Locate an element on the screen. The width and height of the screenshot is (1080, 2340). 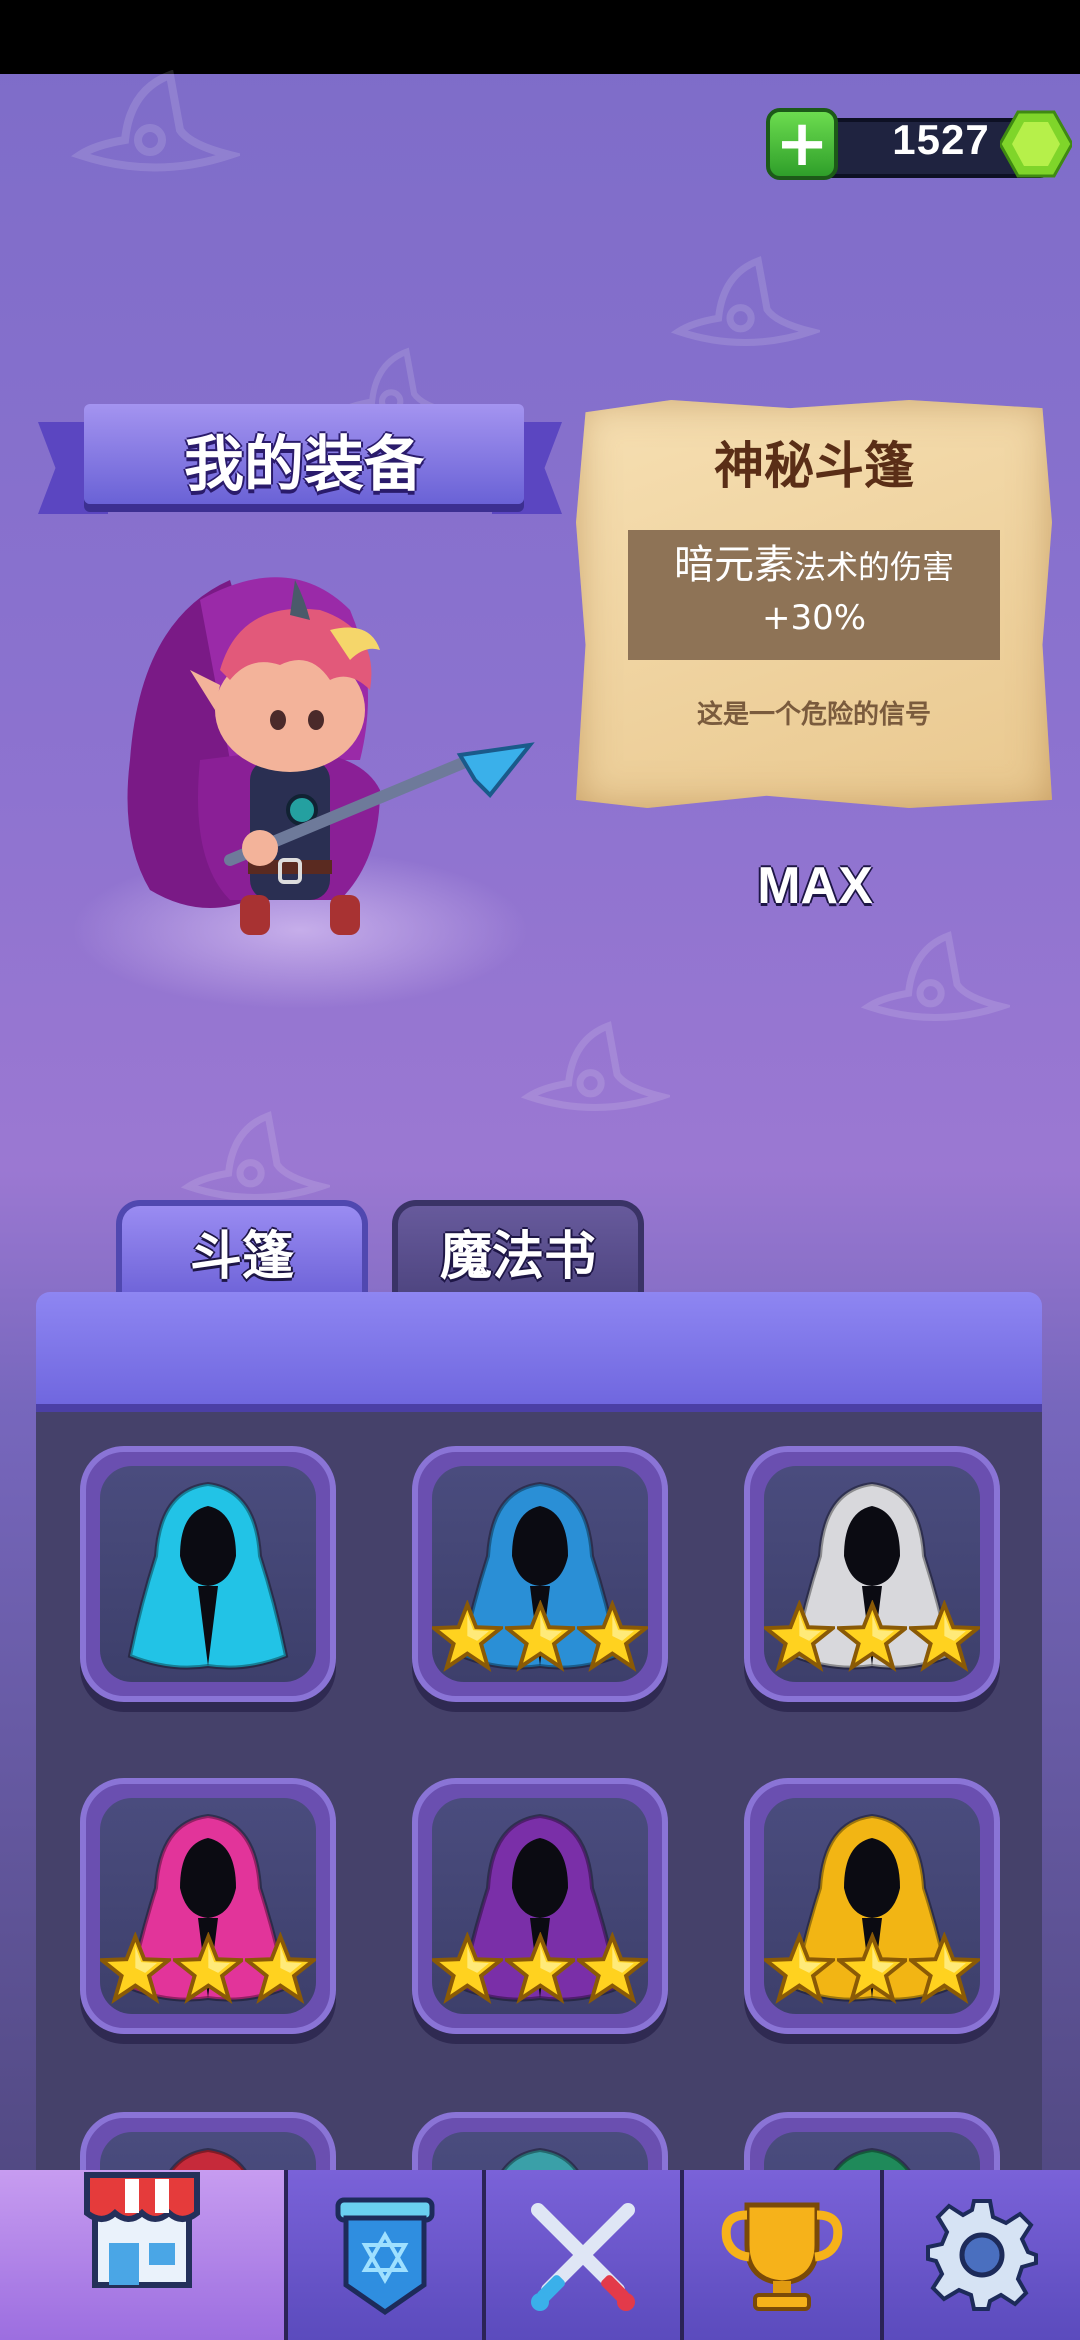
trophy-icon is located at coordinates (782, 2256).